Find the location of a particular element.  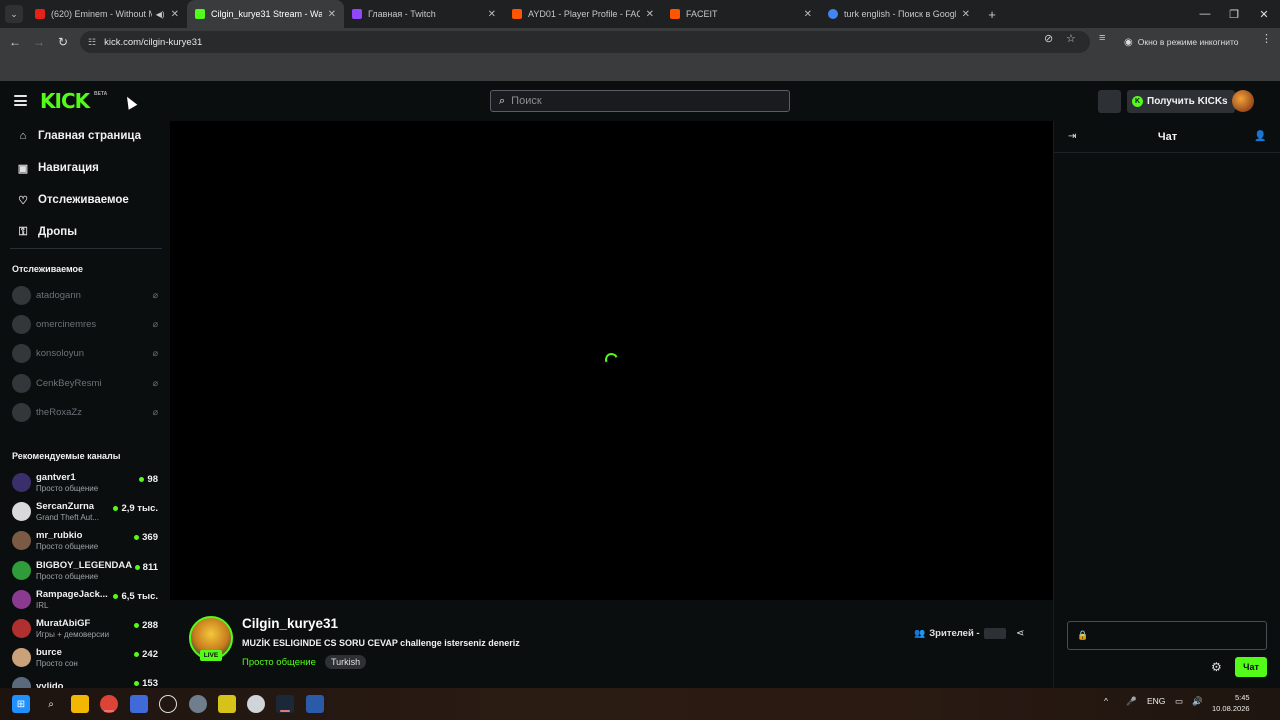

incognito-indicator: ◉ Окно в режиме инкогнито is located at coordinates (1181, 42).